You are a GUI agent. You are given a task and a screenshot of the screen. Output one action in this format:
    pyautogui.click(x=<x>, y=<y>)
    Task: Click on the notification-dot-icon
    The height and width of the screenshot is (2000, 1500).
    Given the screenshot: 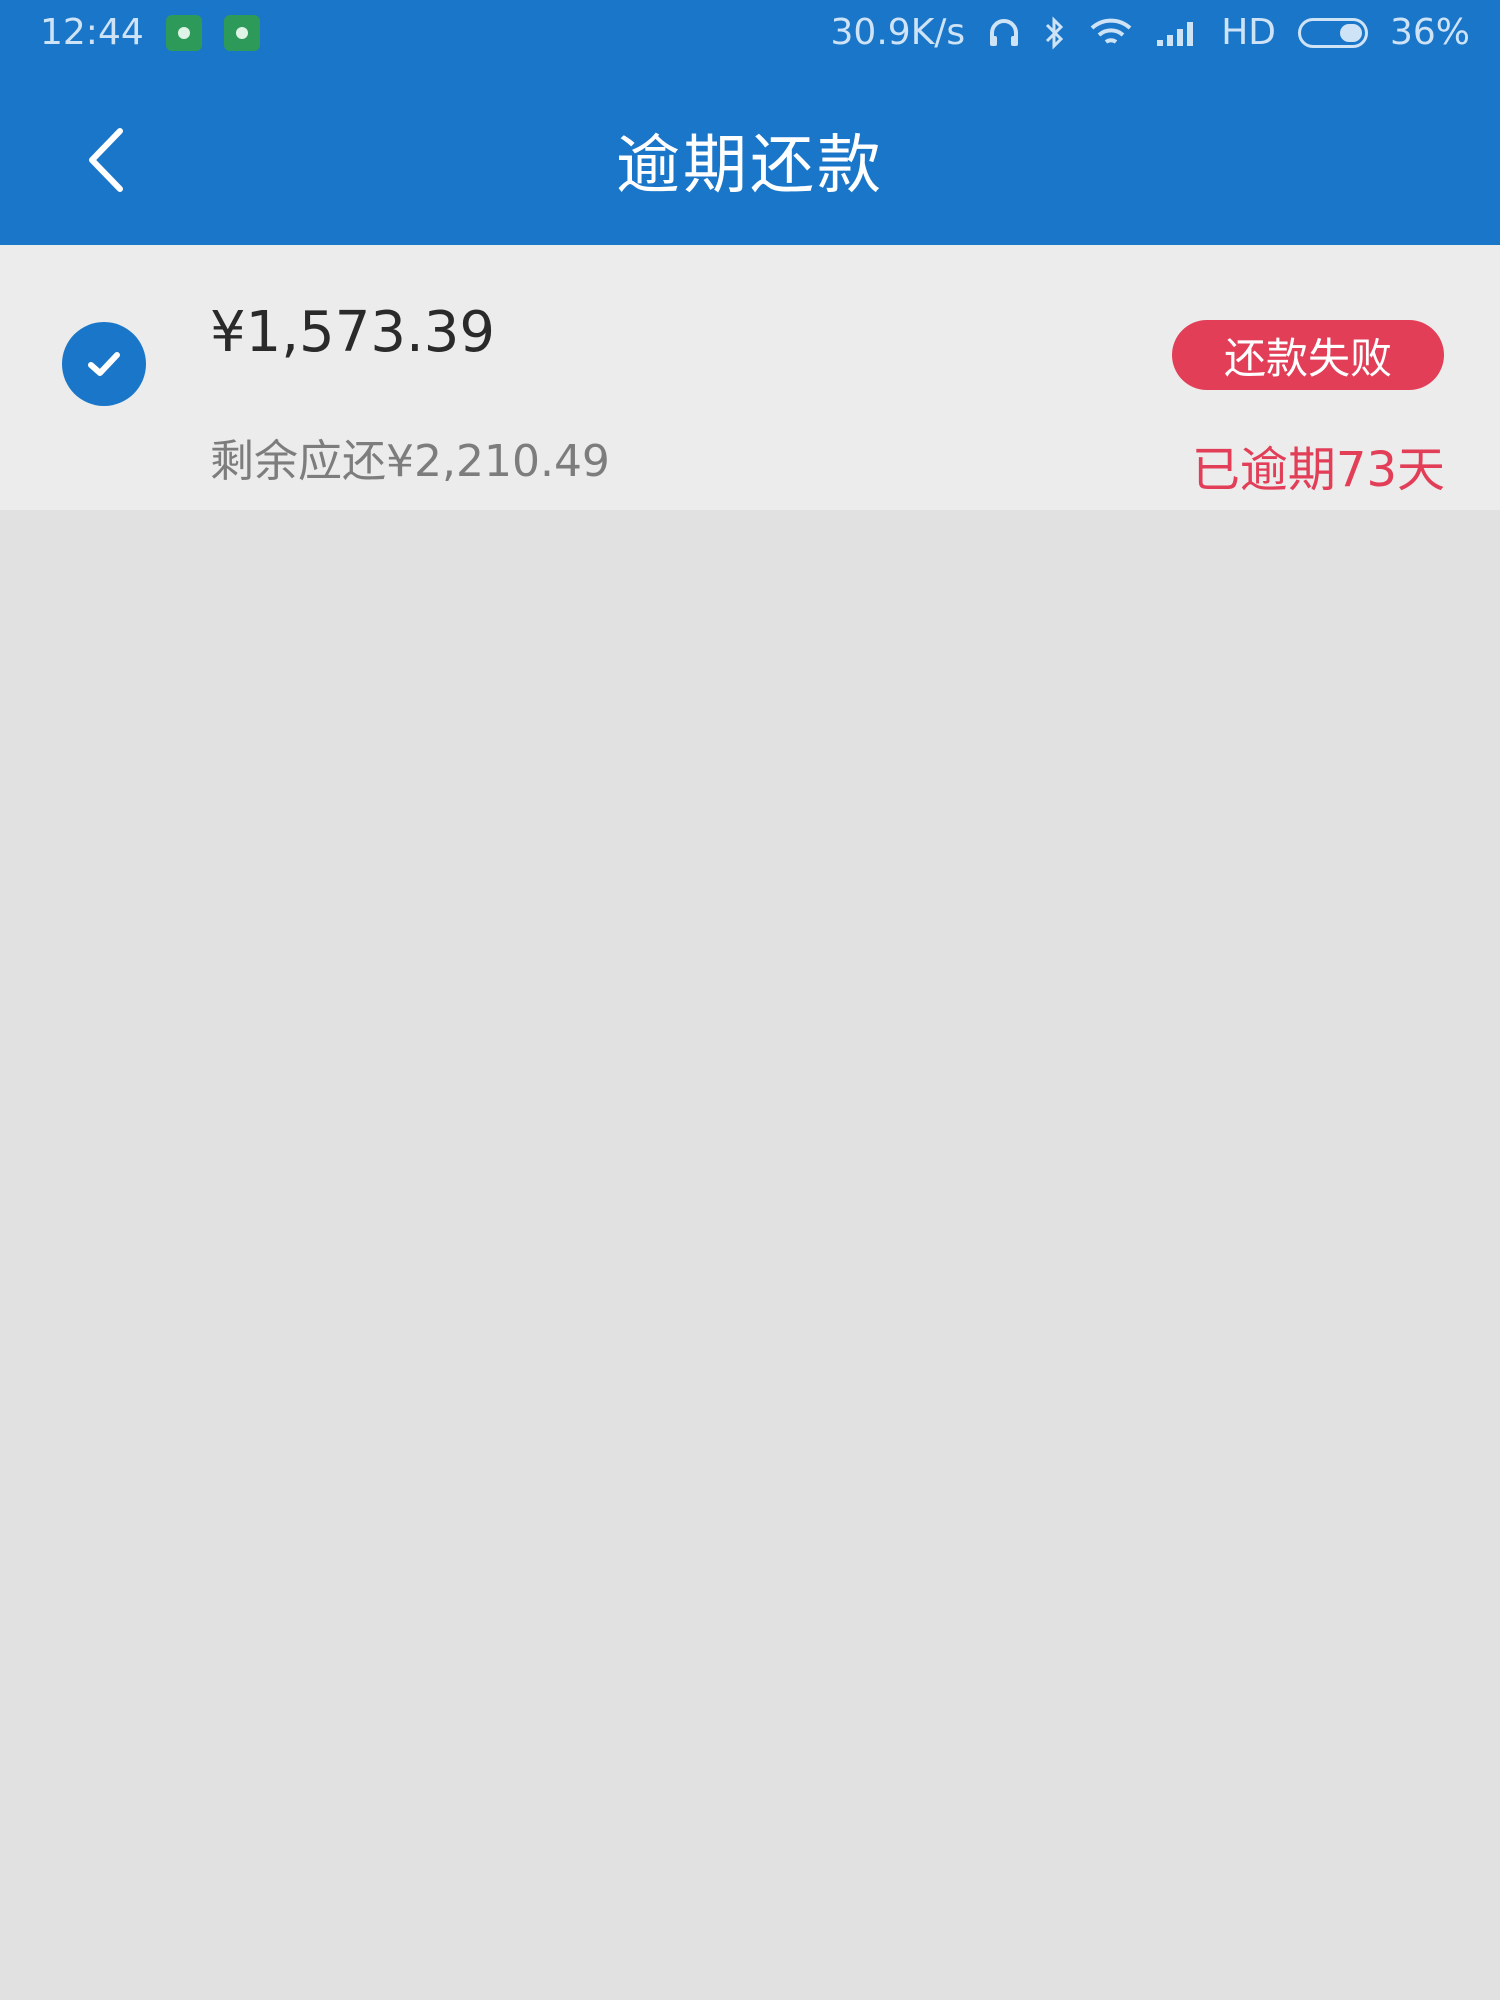 What is the action you would take?
    pyautogui.click(x=241, y=32)
    